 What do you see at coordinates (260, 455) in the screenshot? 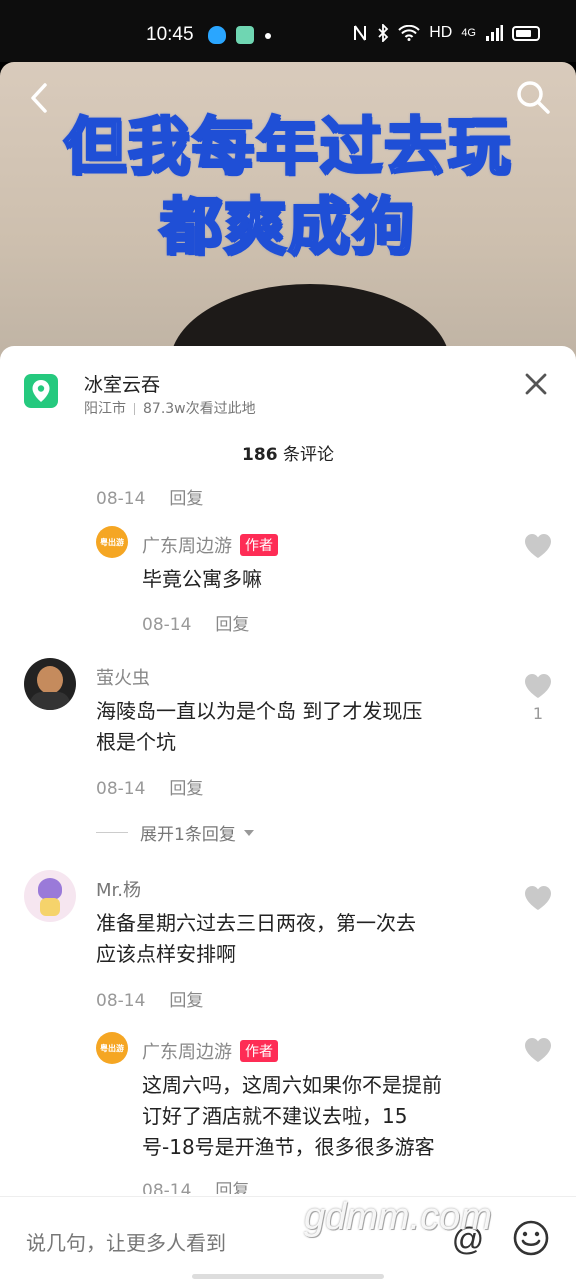
I see `comment-count-number: 186` at bounding box center [260, 455].